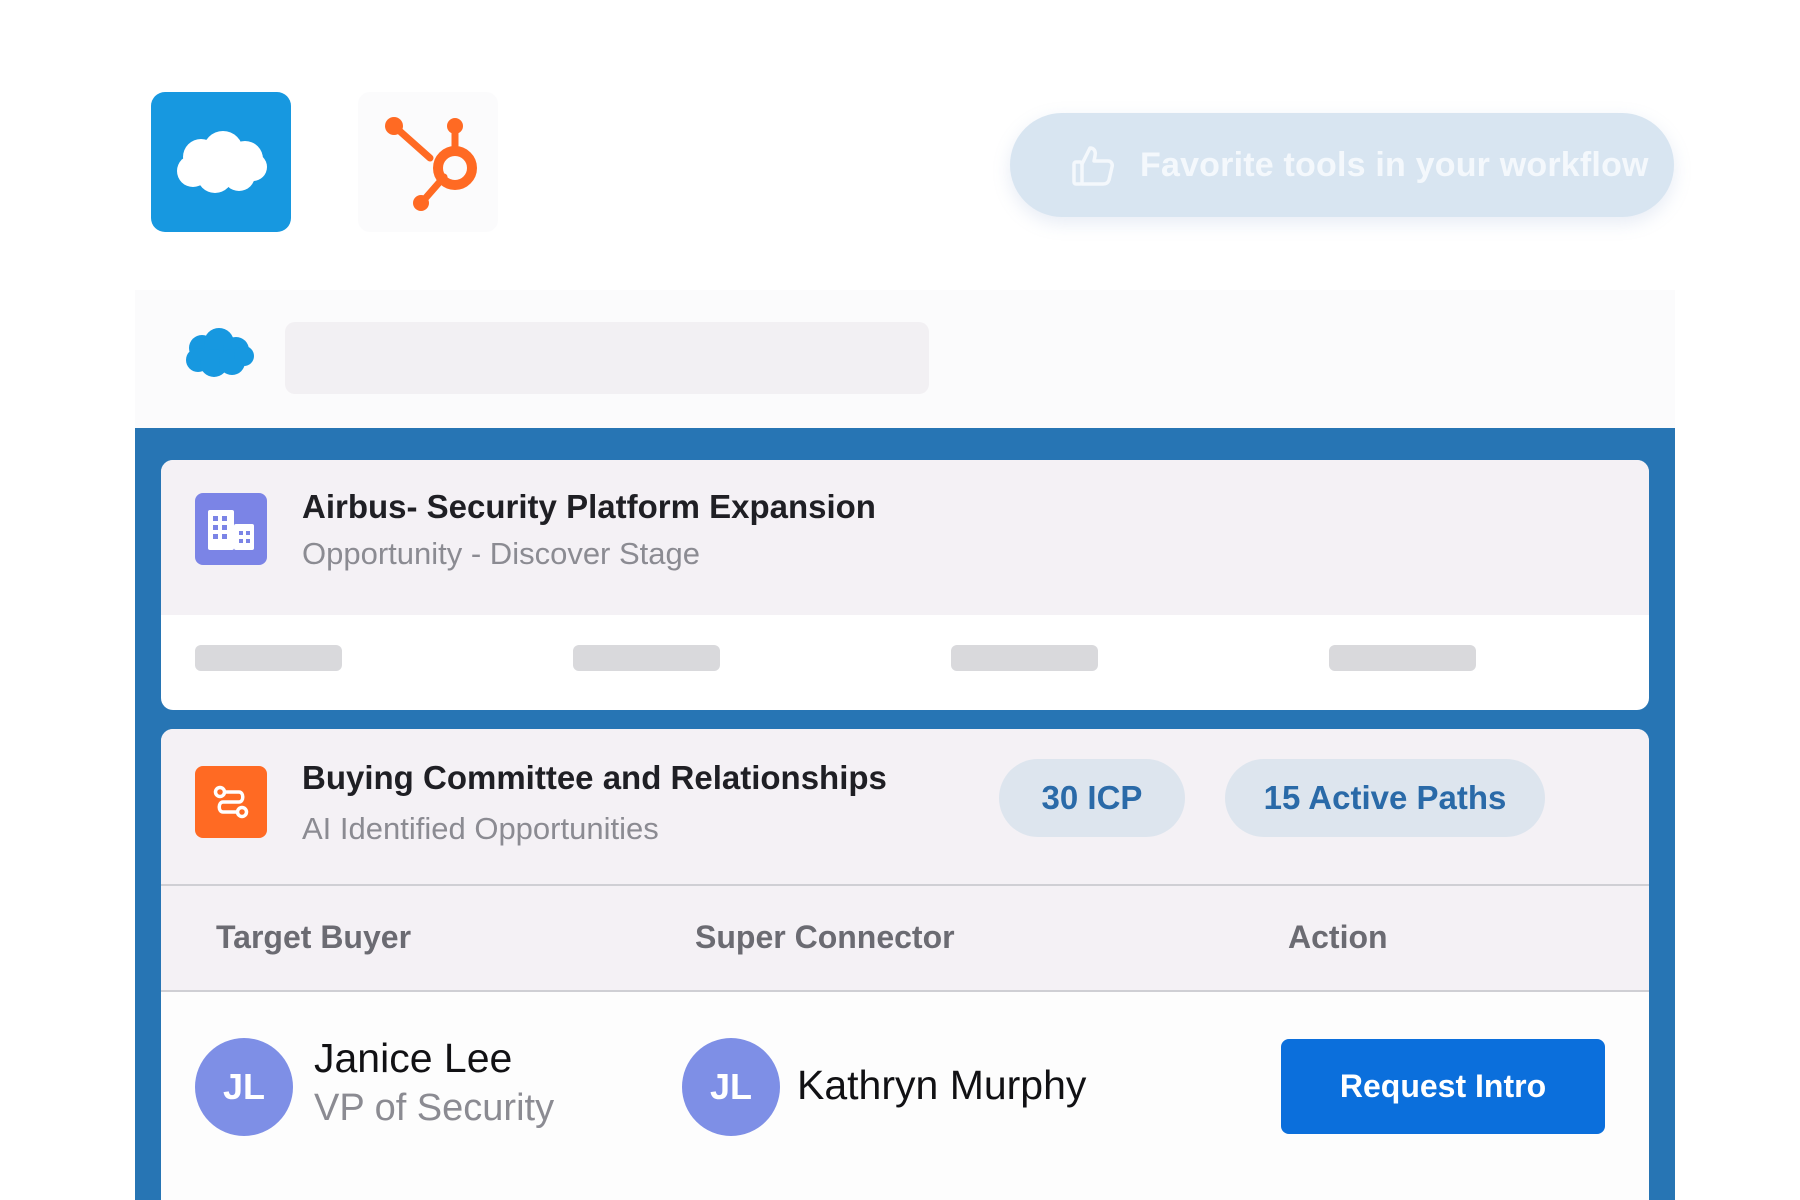 The image size is (1800, 1200). I want to click on request-intro-button: Request Intro, so click(1443, 1086).